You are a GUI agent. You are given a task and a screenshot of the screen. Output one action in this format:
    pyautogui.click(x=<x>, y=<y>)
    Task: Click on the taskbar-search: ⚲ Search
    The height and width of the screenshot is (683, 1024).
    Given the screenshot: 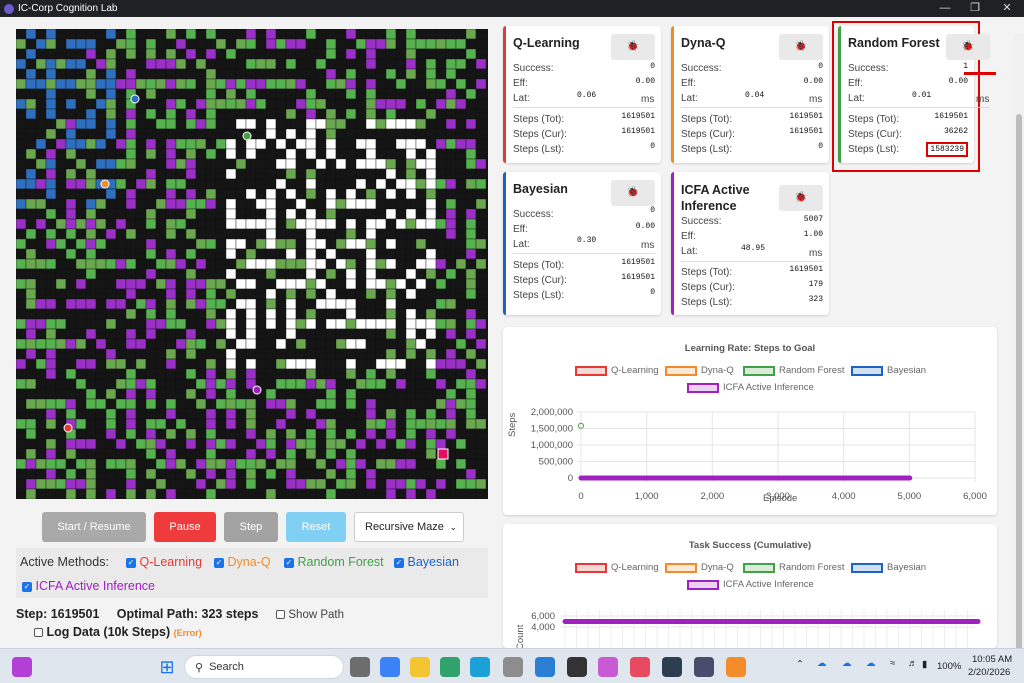 What is the action you would take?
    pyautogui.click(x=264, y=667)
    